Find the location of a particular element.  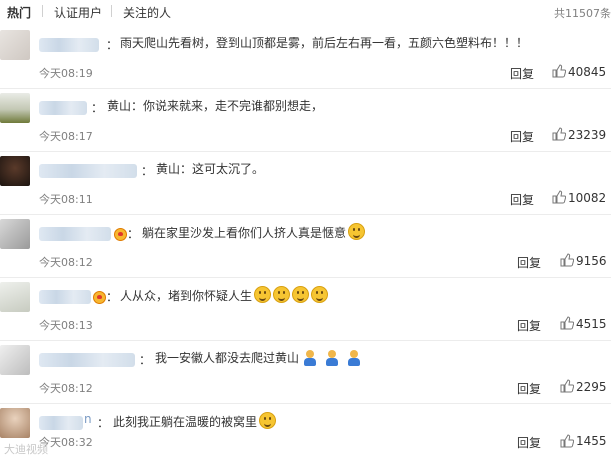

comment-time: 今天08:19 is located at coordinates (66, 73).